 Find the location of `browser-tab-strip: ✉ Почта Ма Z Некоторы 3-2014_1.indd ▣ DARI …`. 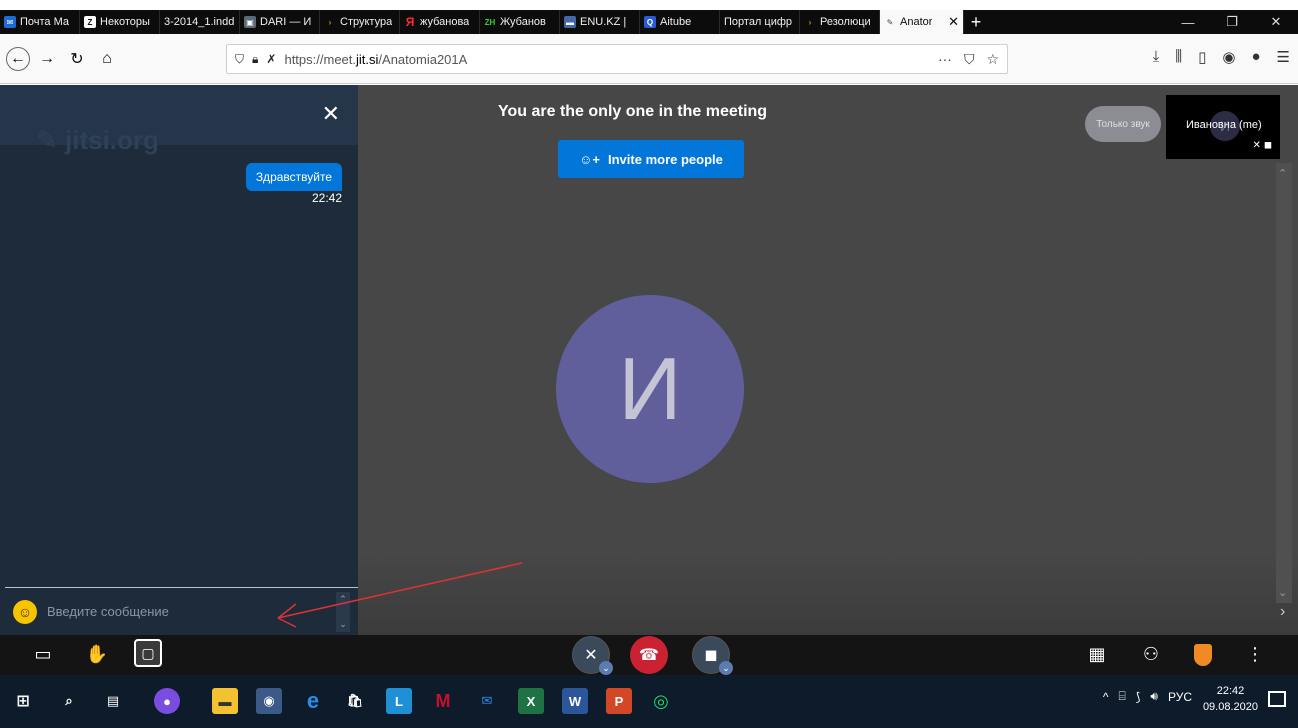

browser-tab-strip: ✉ Почта Ма Z Некоторы 3-2014_1.indd ▣ DARI … is located at coordinates (649, 22).